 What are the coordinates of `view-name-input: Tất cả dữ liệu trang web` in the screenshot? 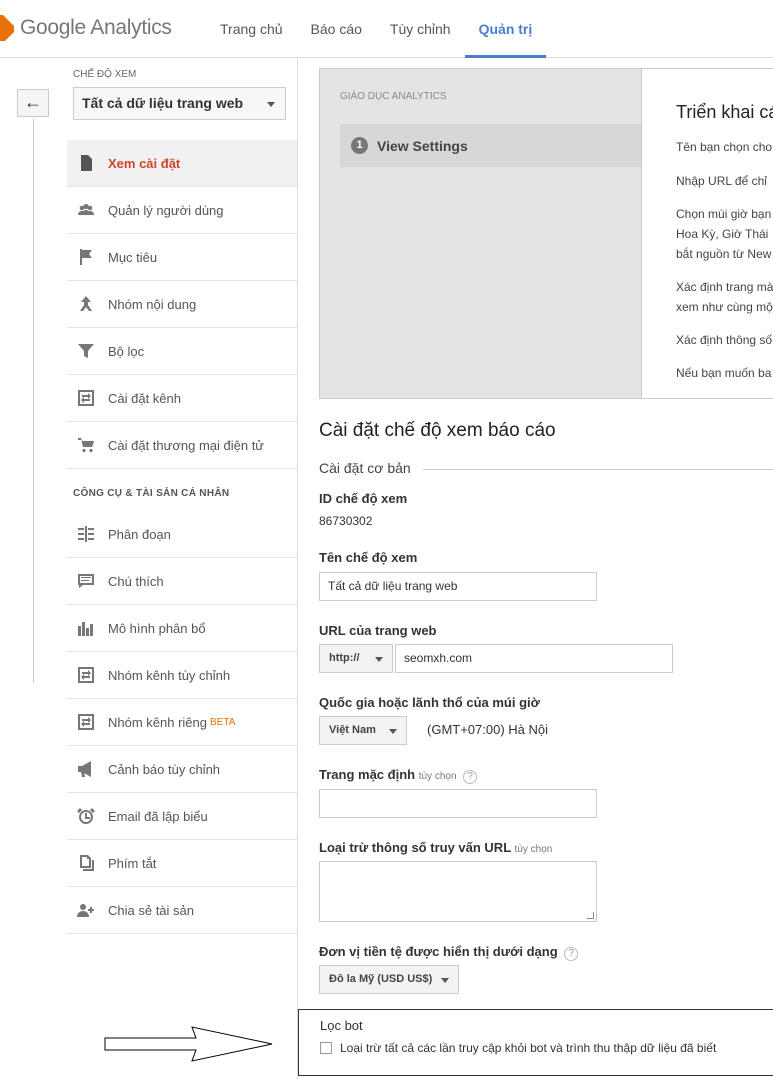 It's located at (458, 586).